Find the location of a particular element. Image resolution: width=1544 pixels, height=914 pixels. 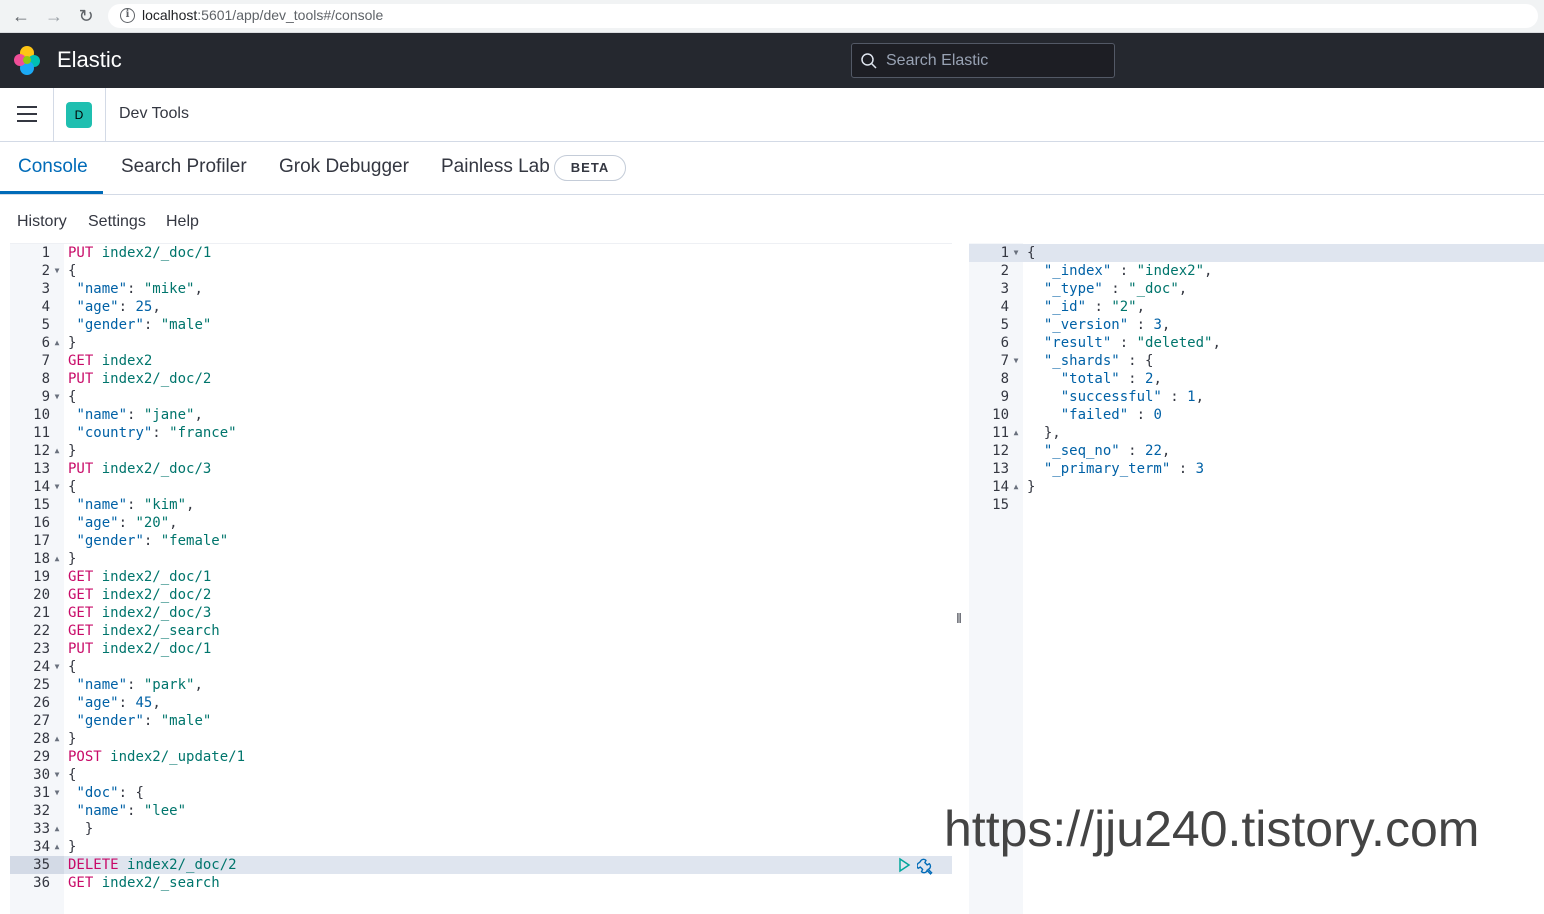

code-line: 4 "age": 25, is located at coordinates (481, 307).